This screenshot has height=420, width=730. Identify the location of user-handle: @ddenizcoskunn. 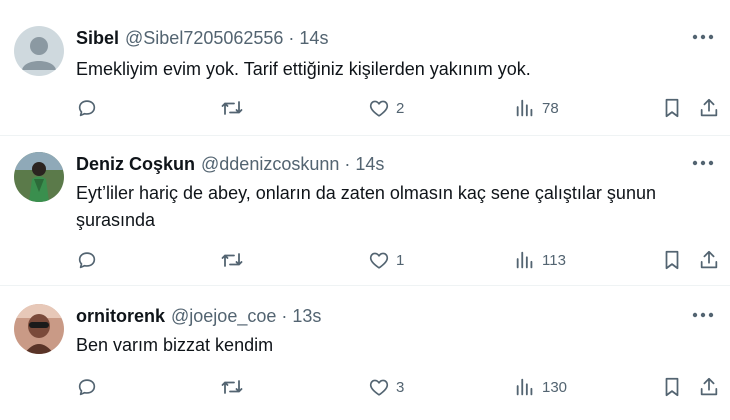
(270, 164).